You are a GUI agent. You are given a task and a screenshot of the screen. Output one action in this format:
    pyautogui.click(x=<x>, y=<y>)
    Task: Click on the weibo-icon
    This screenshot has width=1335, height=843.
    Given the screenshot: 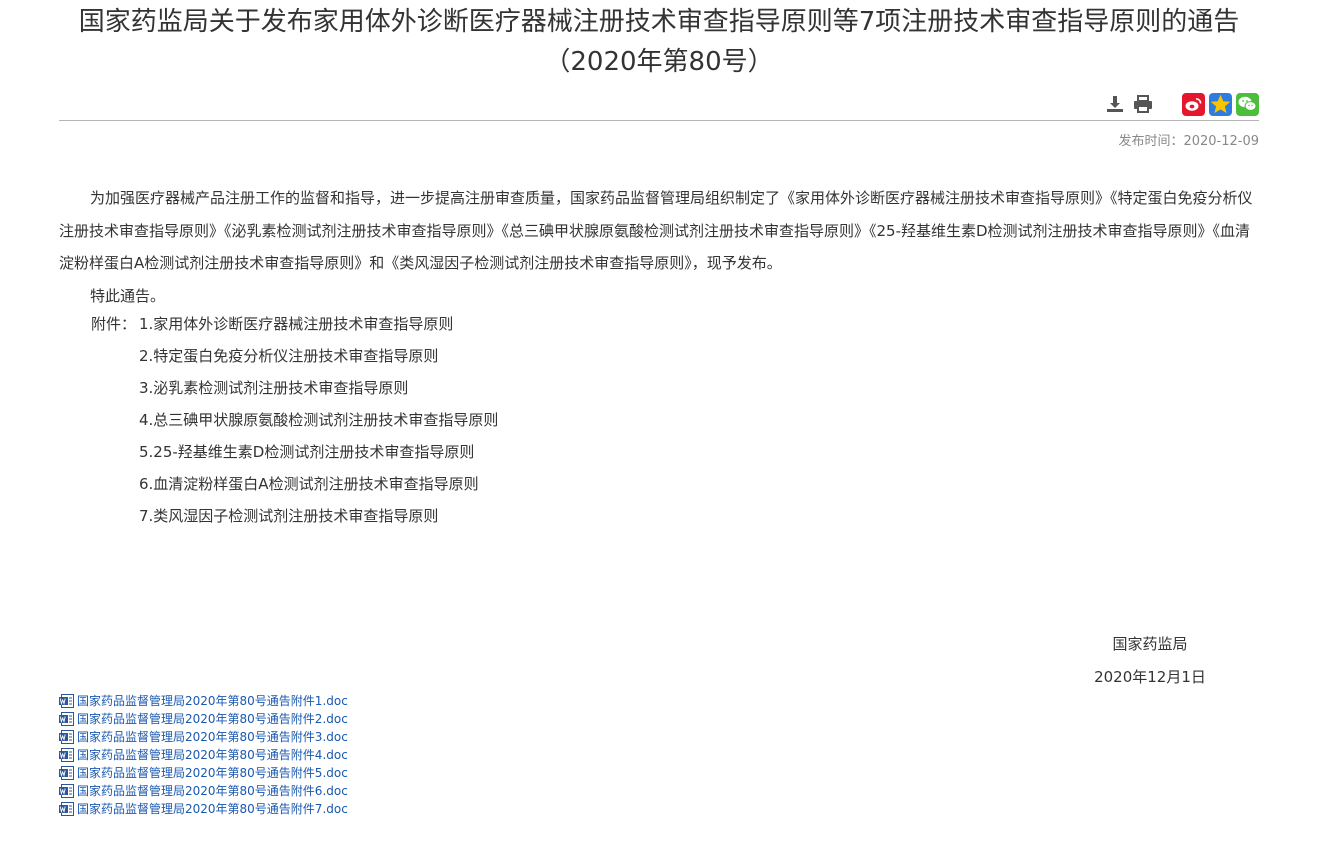 What is the action you would take?
    pyautogui.click(x=1193, y=104)
    